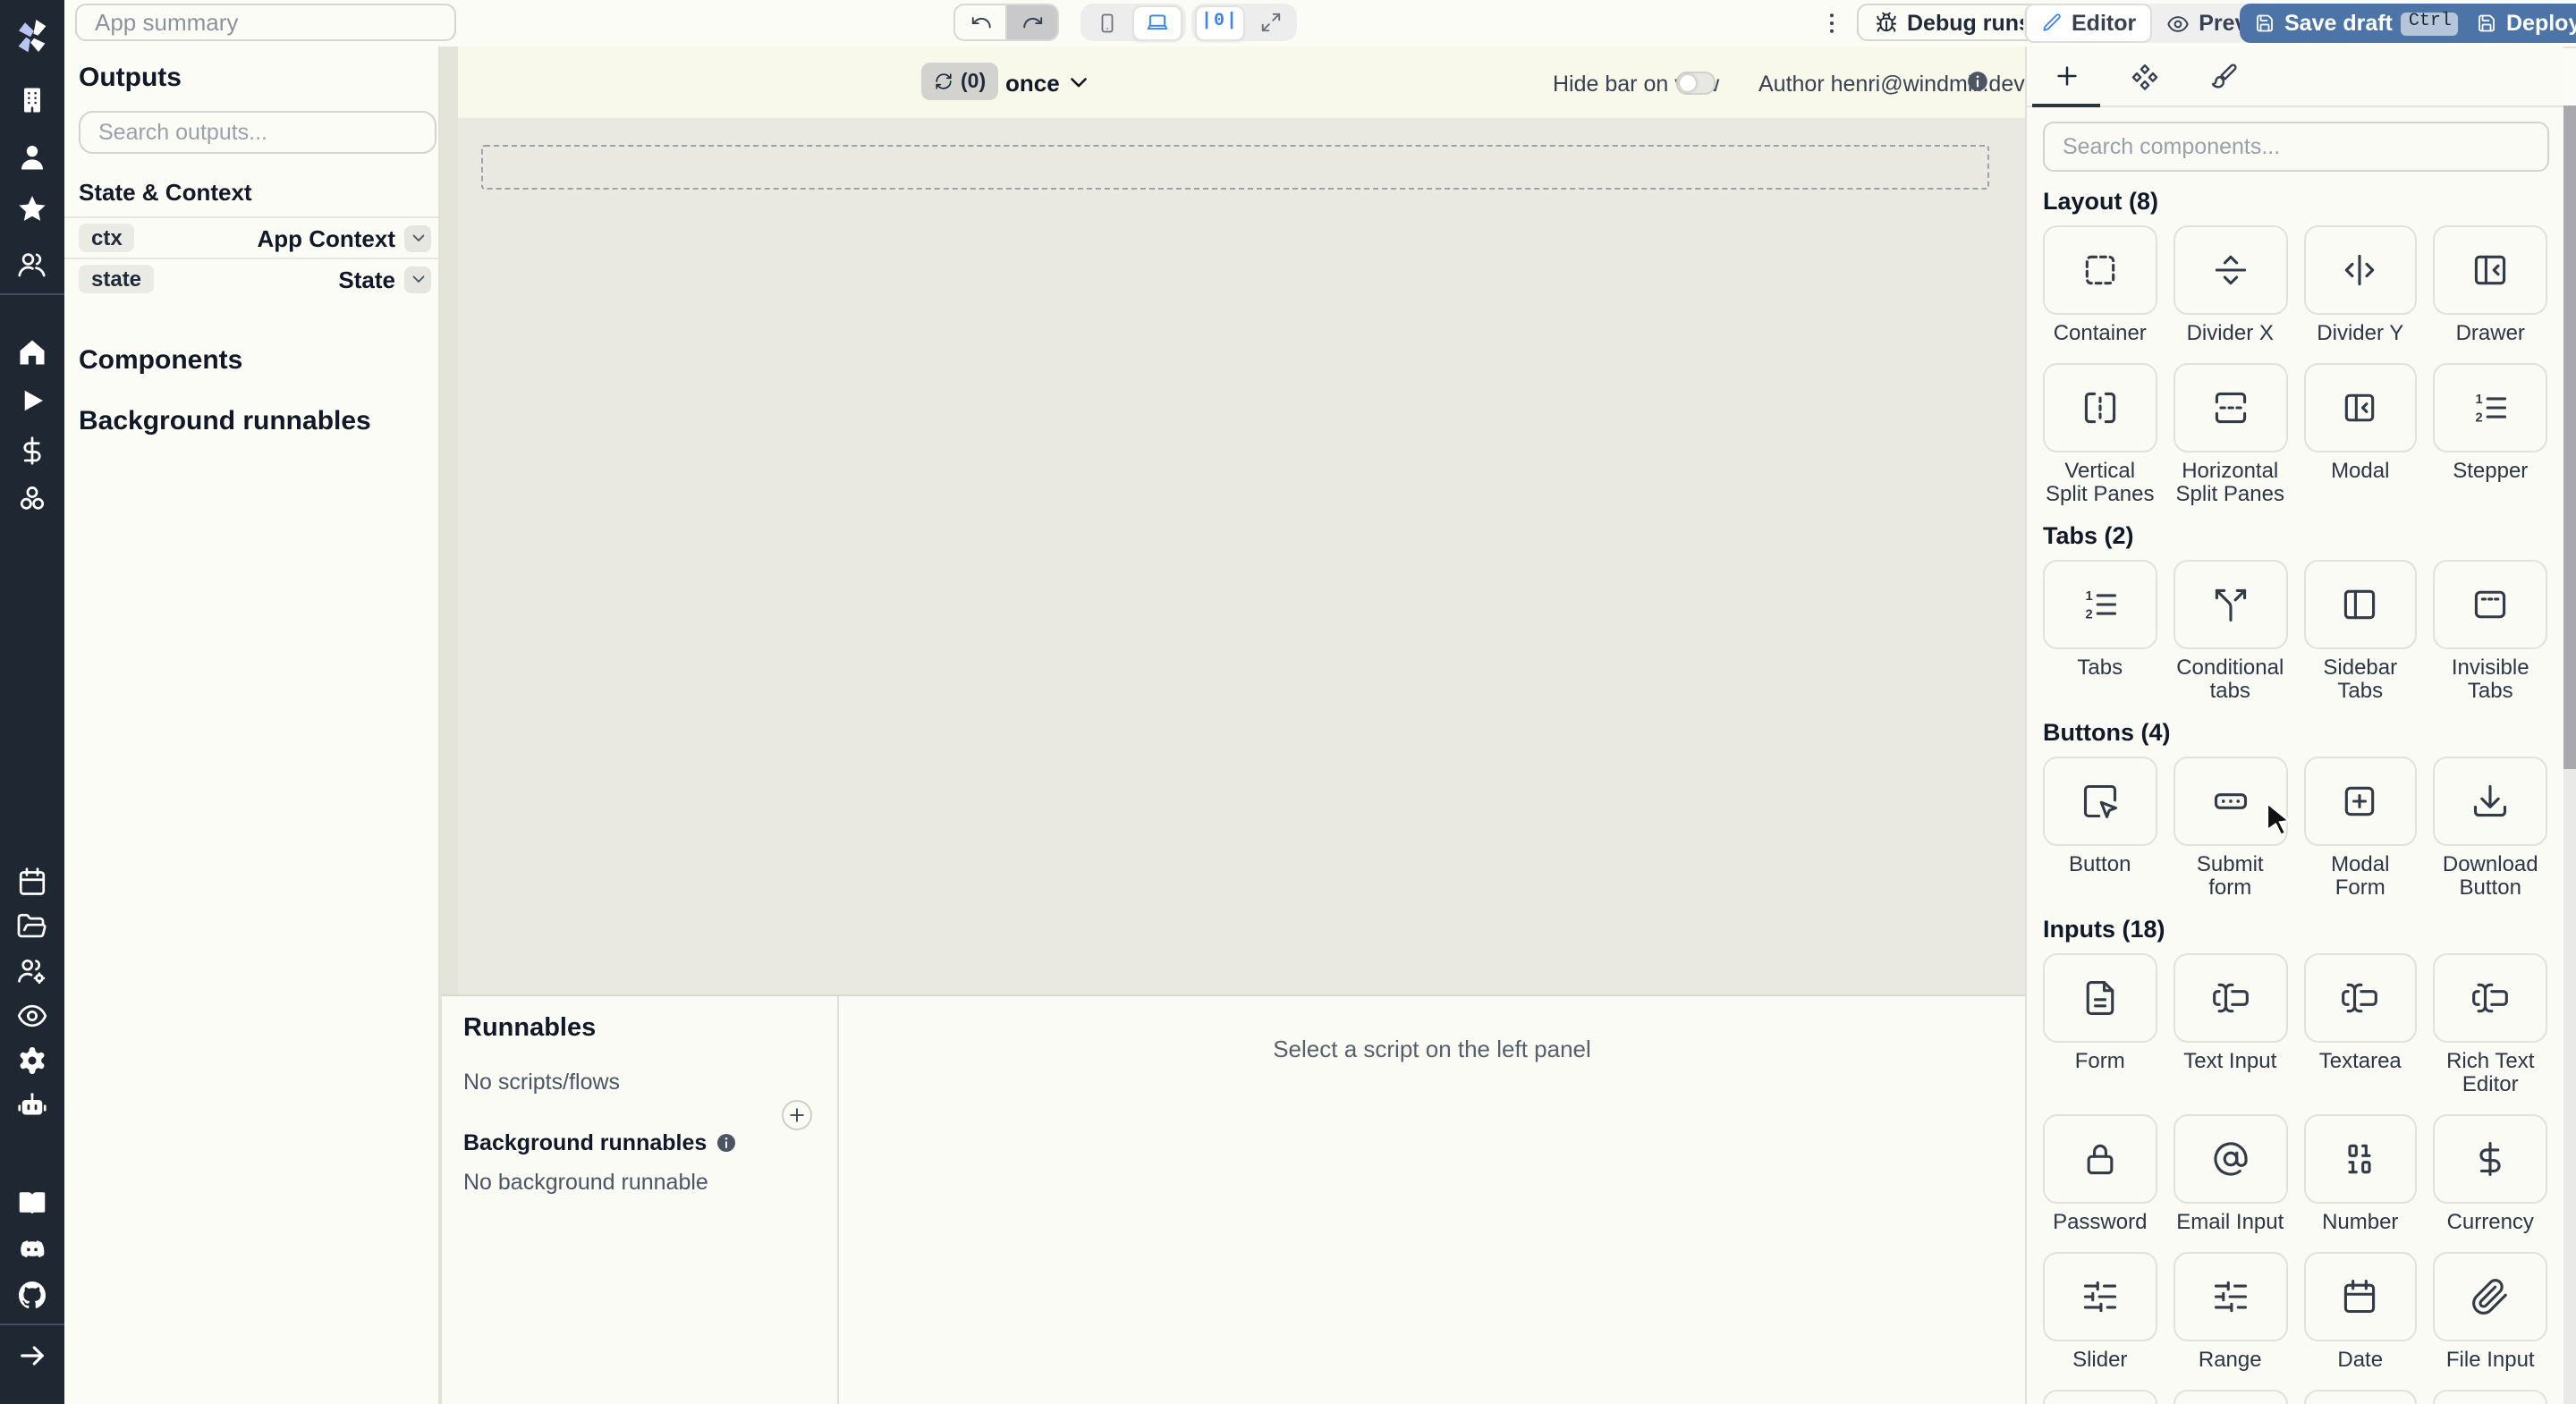 The width and height of the screenshot is (2576, 1404). Describe the element at coordinates (32, 265) in the screenshot. I see `sidebar-item-users-icon` at that location.